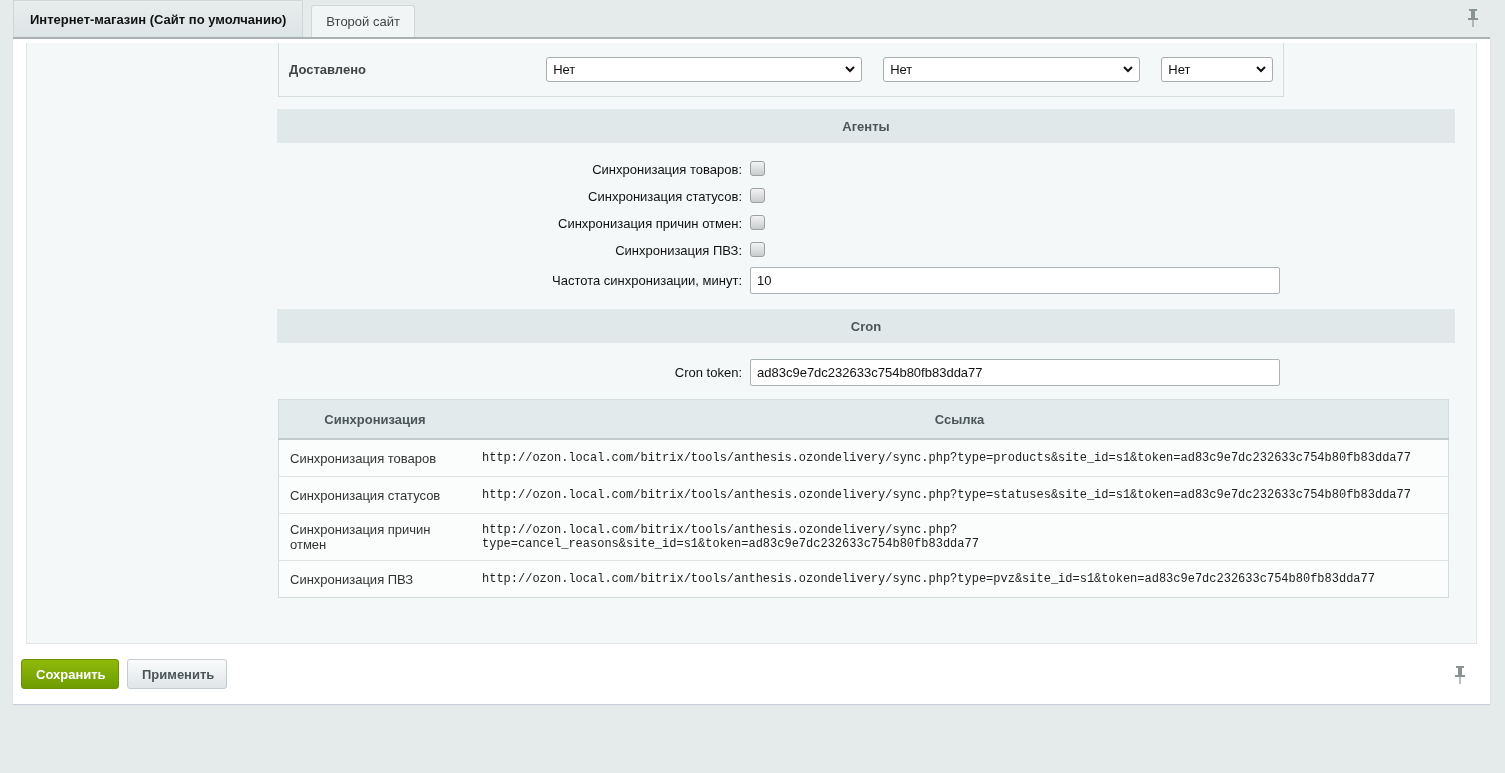 This screenshot has width=1505, height=773. Describe the element at coordinates (707, 372) in the screenshot. I see `field-label: Cron token:` at that location.